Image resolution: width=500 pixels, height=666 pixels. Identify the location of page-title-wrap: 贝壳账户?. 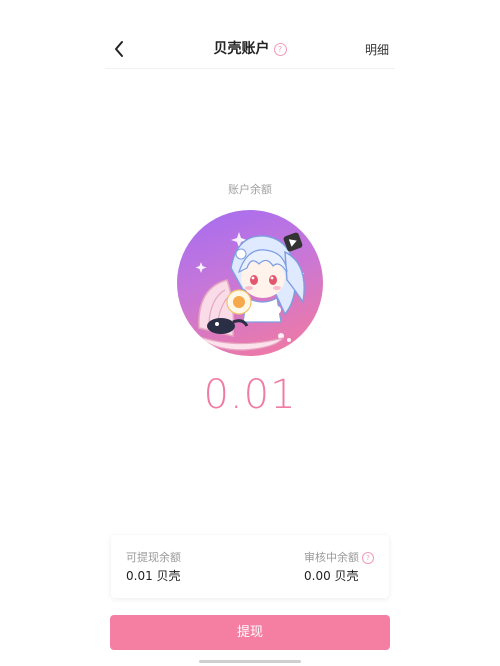
(250, 49).